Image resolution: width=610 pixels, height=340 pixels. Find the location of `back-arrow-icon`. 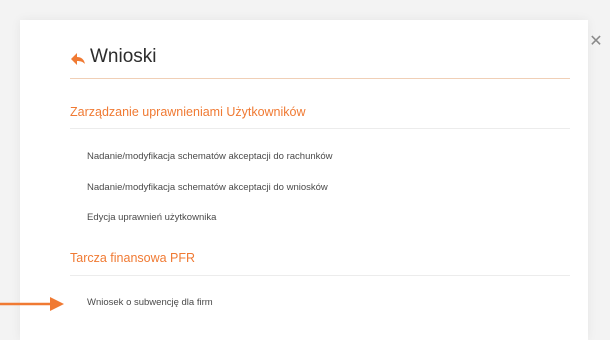

back-arrow-icon is located at coordinates (78, 59).